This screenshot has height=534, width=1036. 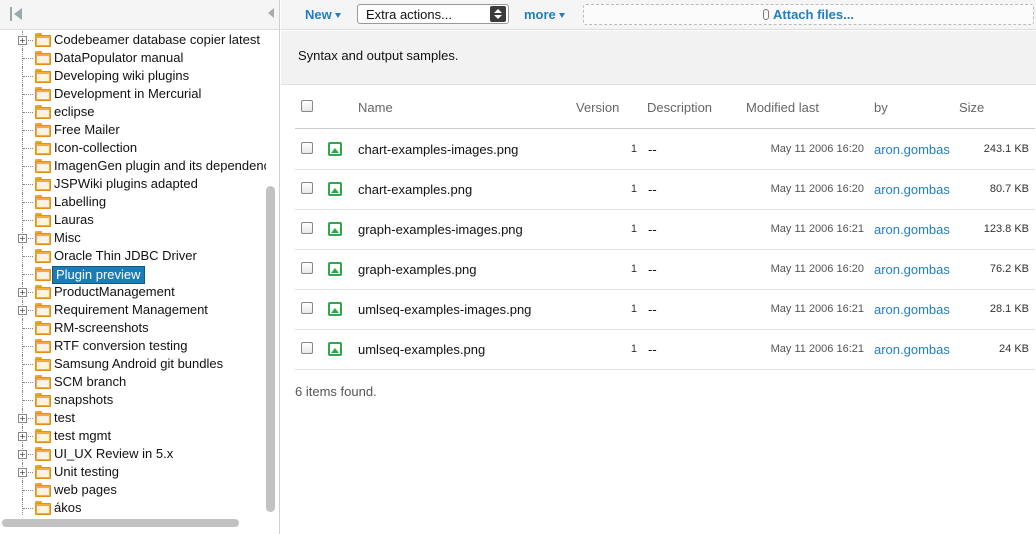 I want to click on tree-item-label: Icon-collection, so click(x=96, y=147).